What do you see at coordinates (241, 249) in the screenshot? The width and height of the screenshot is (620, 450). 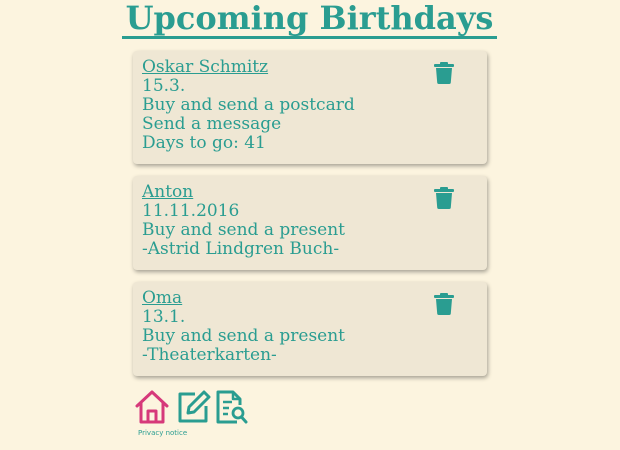 I see `birthday-detail: -Astrid Lindgren Buch-` at bounding box center [241, 249].